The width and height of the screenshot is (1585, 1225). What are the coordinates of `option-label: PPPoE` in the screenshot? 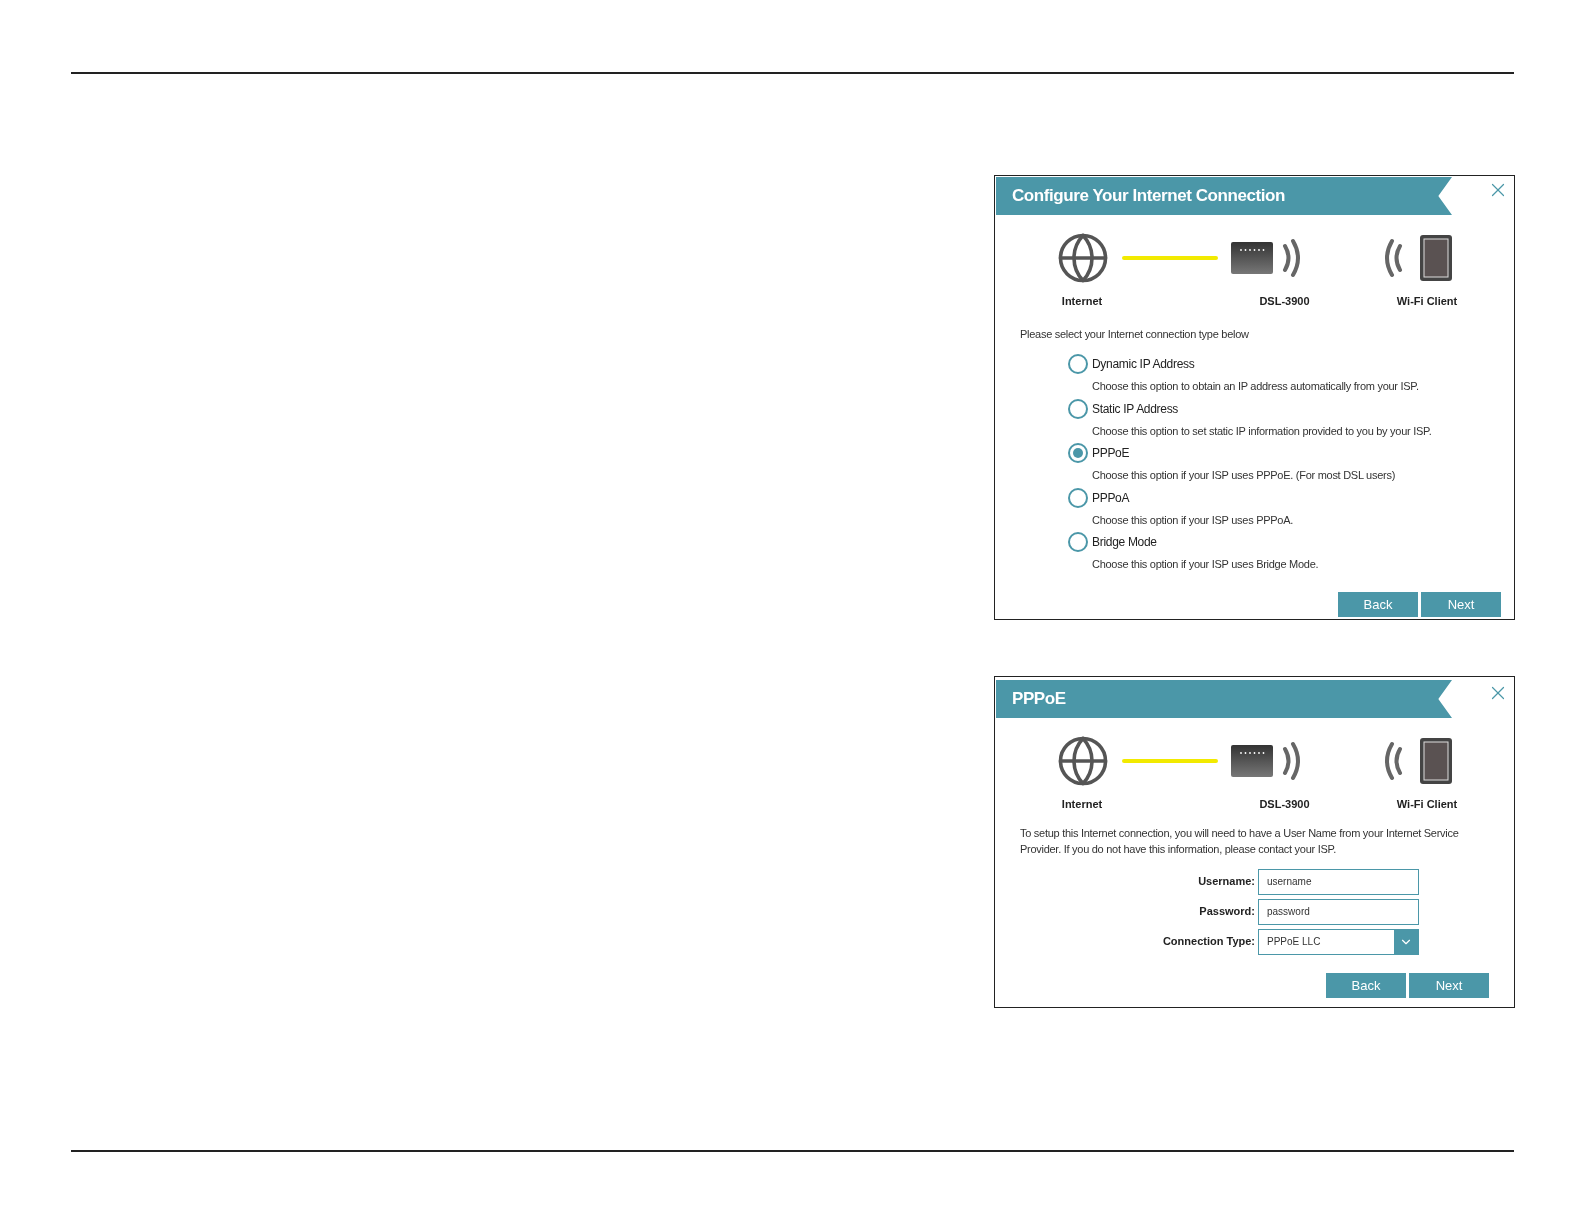 It's located at (1111, 453).